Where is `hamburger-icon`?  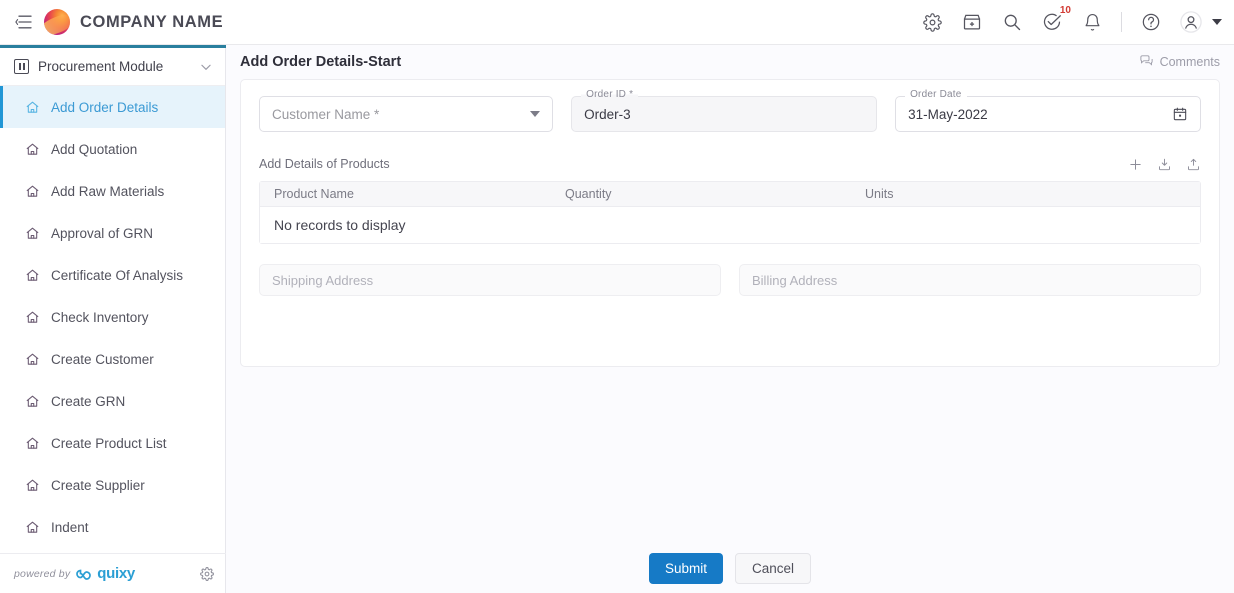
hamburger-icon is located at coordinates (23, 22).